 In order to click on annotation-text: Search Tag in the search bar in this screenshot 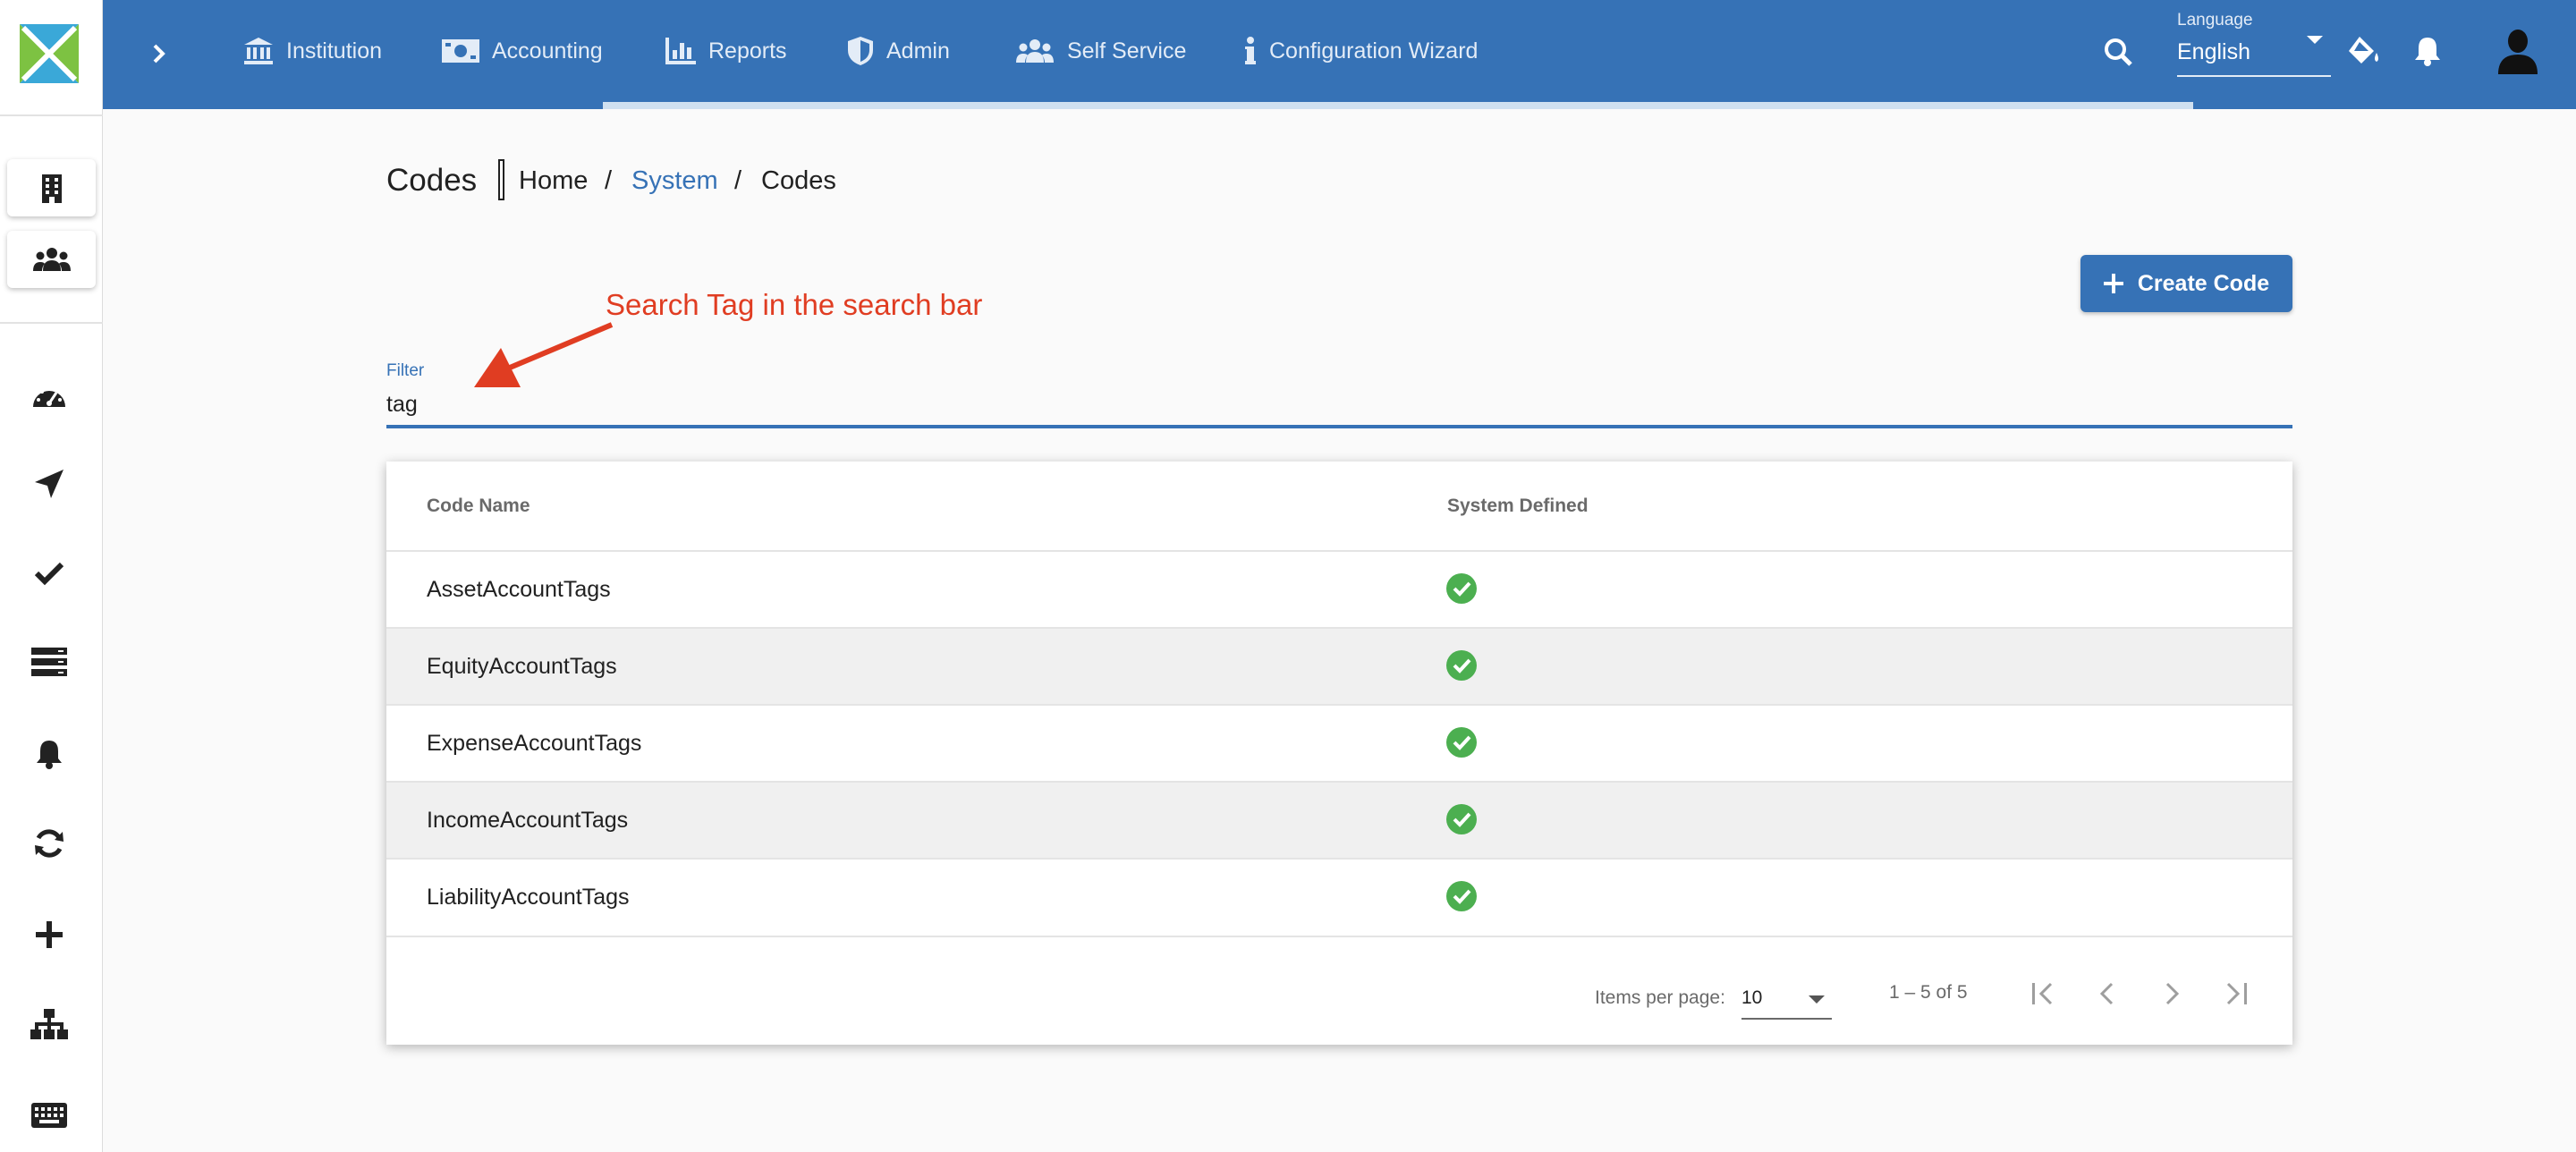, I will do `click(794, 304)`.